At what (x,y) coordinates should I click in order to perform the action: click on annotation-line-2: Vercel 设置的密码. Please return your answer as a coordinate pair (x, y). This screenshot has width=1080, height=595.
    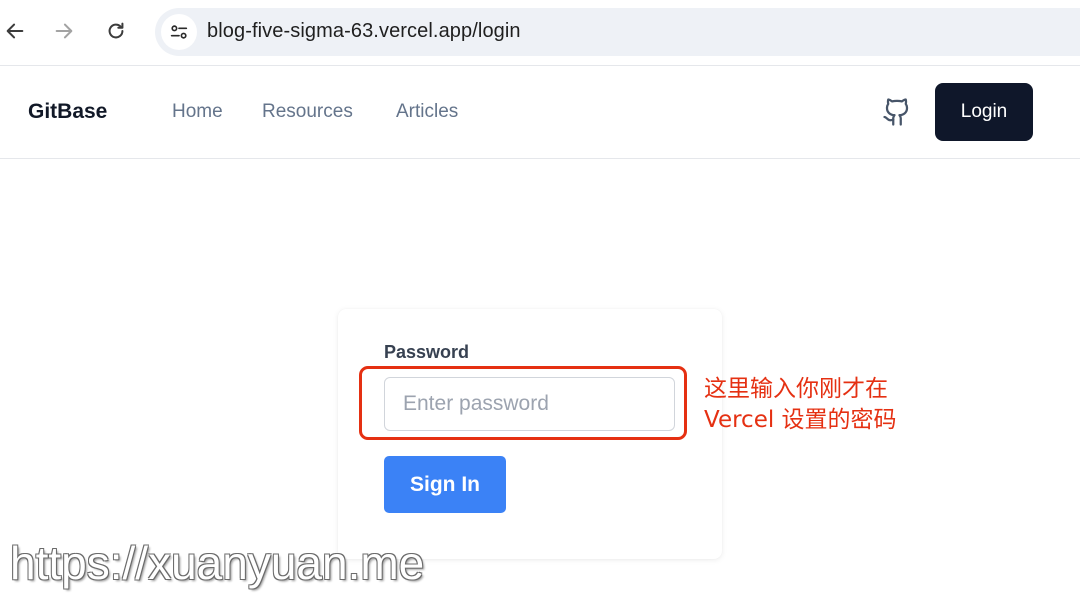
    Looking at the image, I should click on (800, 420).